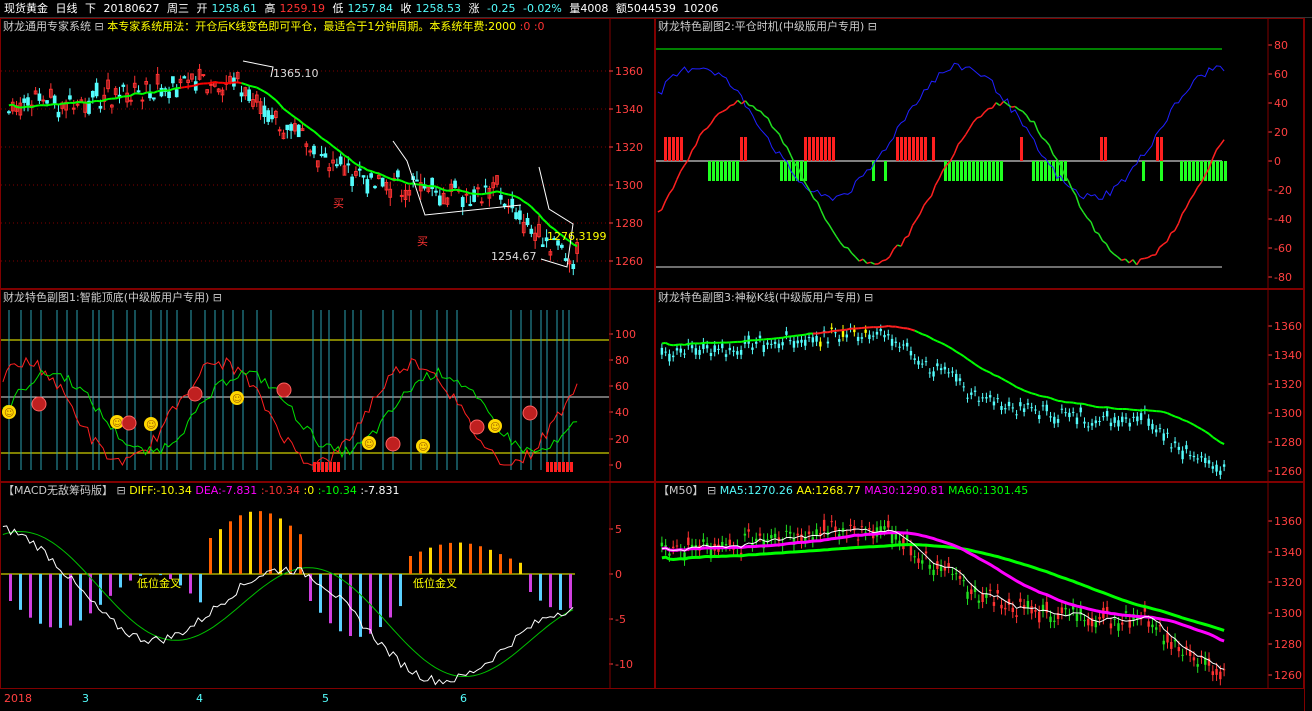 This screenshot has width=1312, height=711. Describe the element at coordinates (1277, 161) in the screenshot. I see `sub2-ytick-4: 0` at that location.